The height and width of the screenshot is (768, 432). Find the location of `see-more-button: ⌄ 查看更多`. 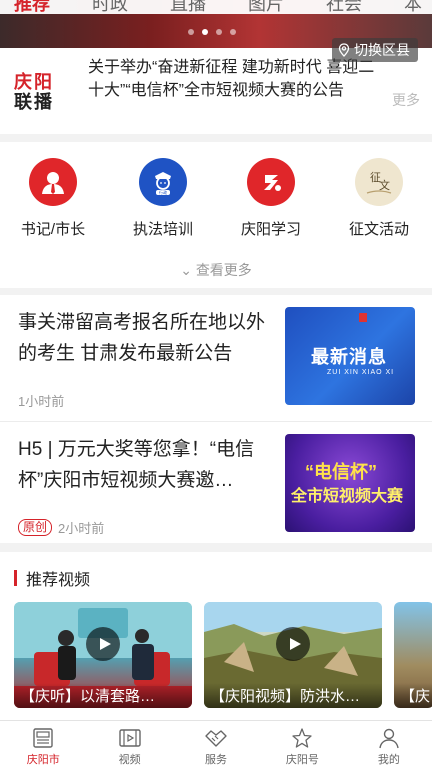

see-more-button: ⌄ 查看更多 is located at coordinates (216, 270).